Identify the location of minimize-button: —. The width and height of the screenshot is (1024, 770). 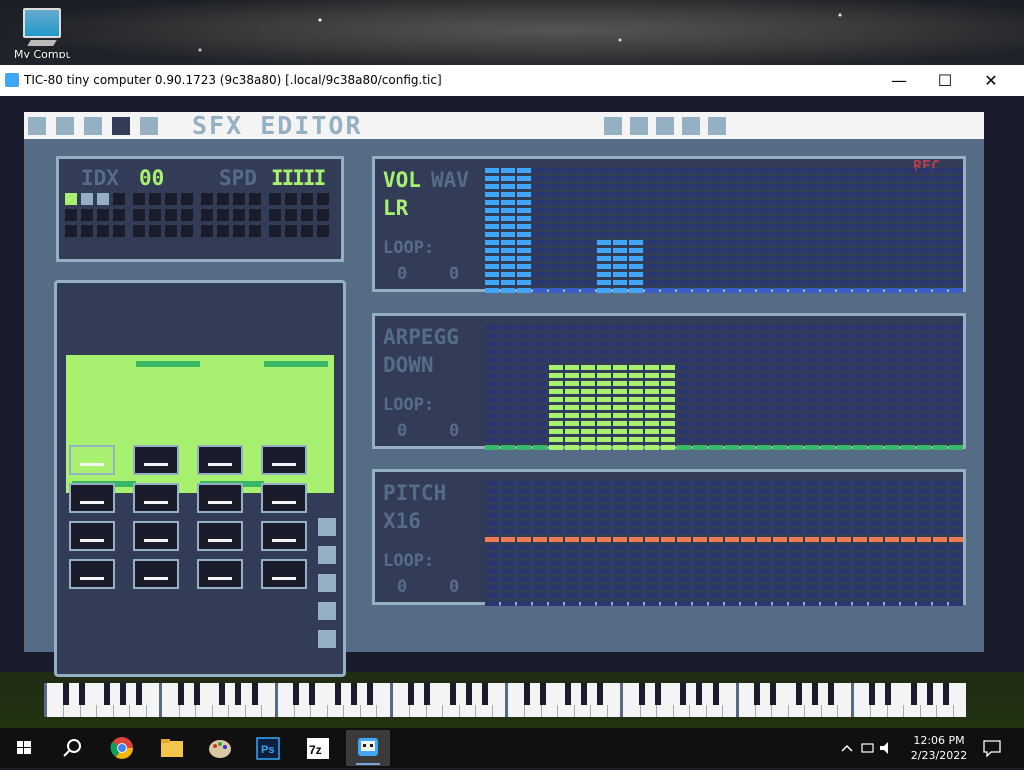
(899, 80).